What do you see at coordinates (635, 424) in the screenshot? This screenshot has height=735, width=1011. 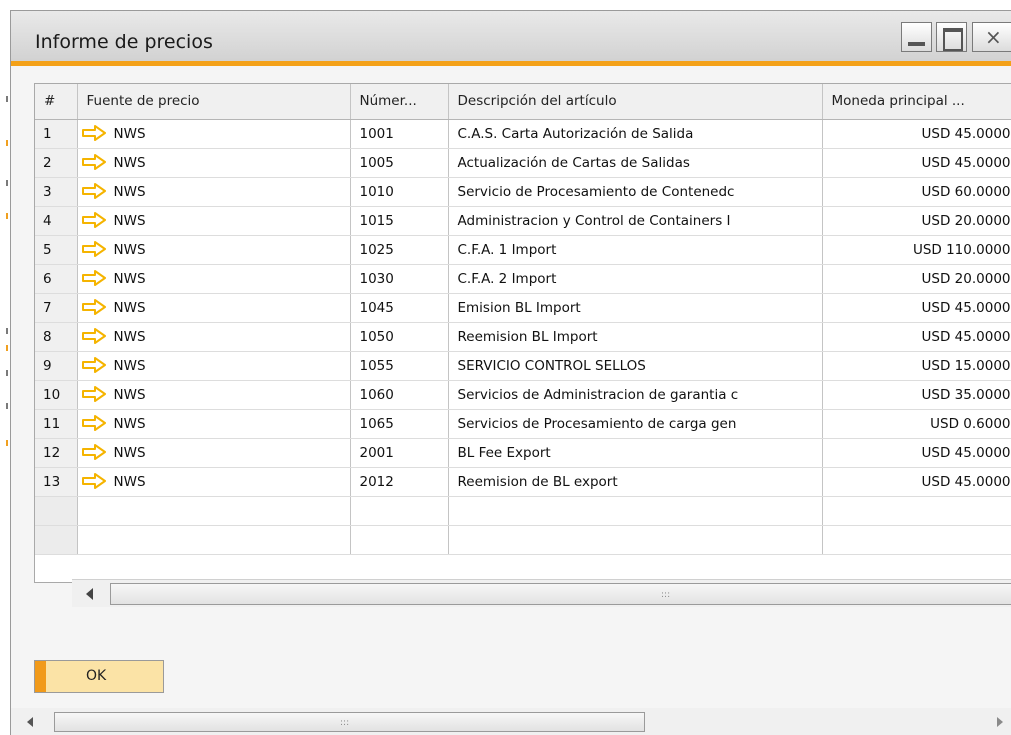 I see `item-description-cell: Servicios de Procesamiento de carga gen` at bounding box center [635, 424].